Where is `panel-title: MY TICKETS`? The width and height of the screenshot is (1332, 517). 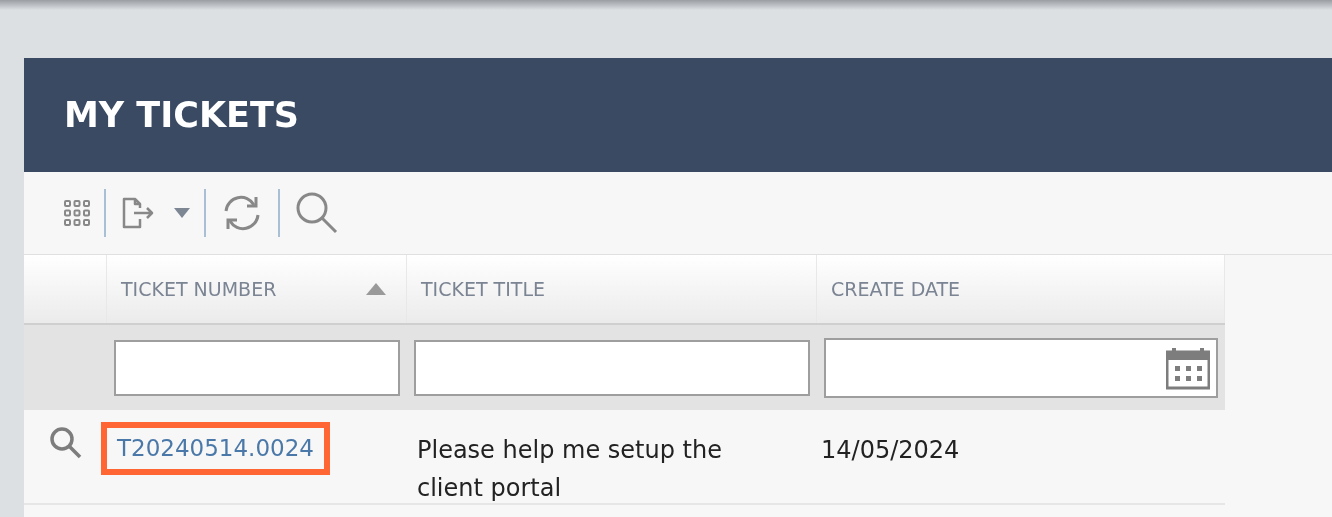
panel-title: MY TICKETS is located at coordinates (182, 115).